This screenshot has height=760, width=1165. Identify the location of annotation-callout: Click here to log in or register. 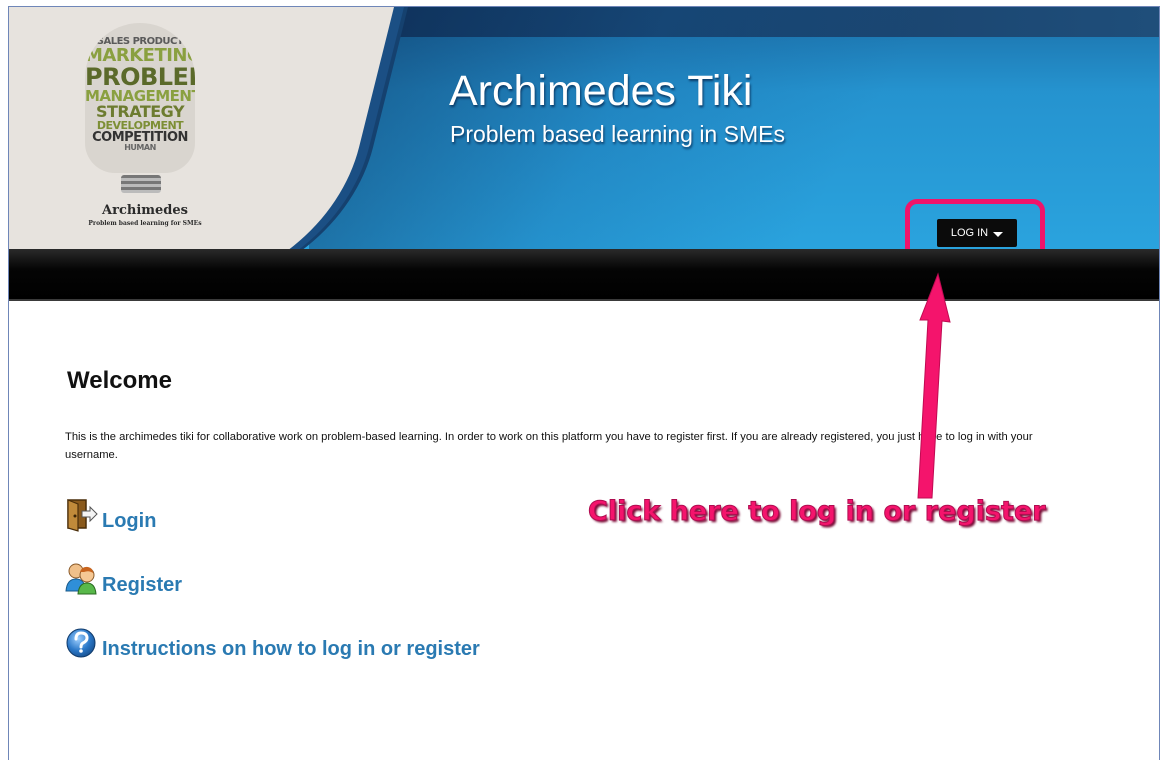
(817, 512).